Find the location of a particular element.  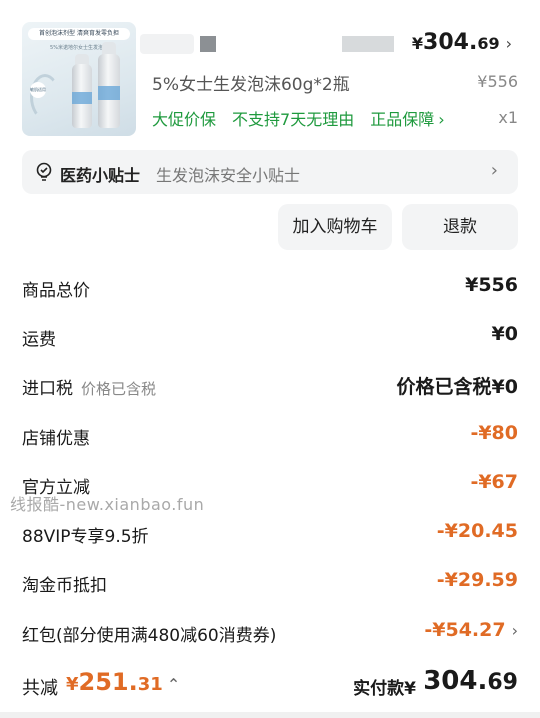

saved-integer: 251. is located at coordinates (108, 682).